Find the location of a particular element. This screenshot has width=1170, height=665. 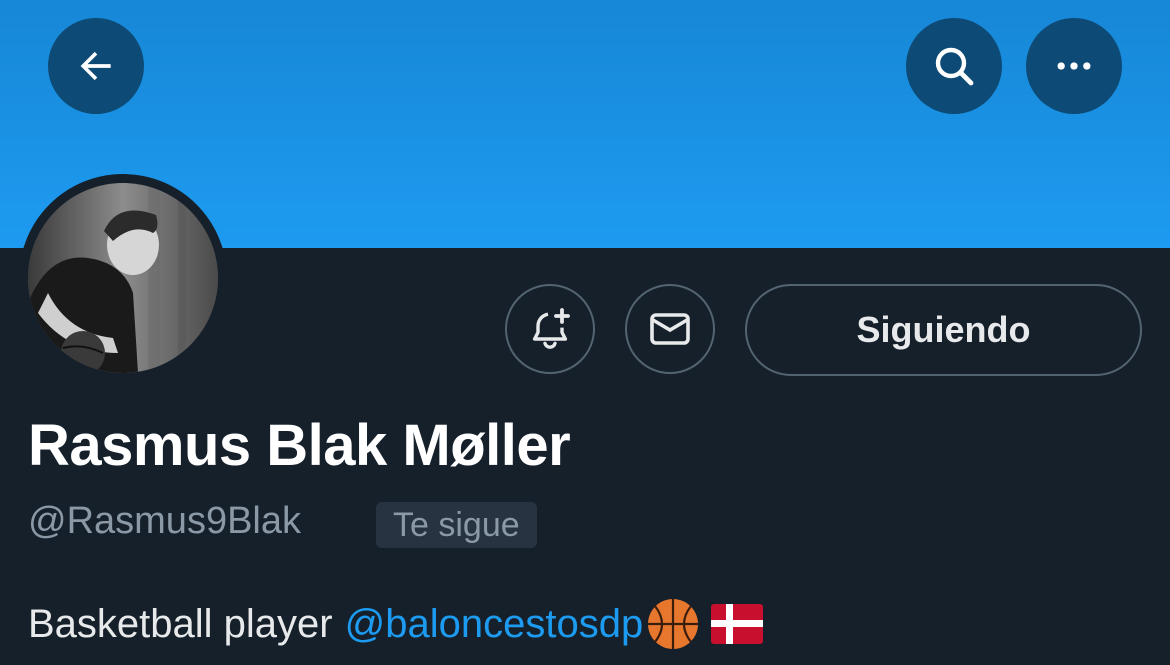

bio: Basketball player @baloncestosdp is located at coordinates (396, 624).